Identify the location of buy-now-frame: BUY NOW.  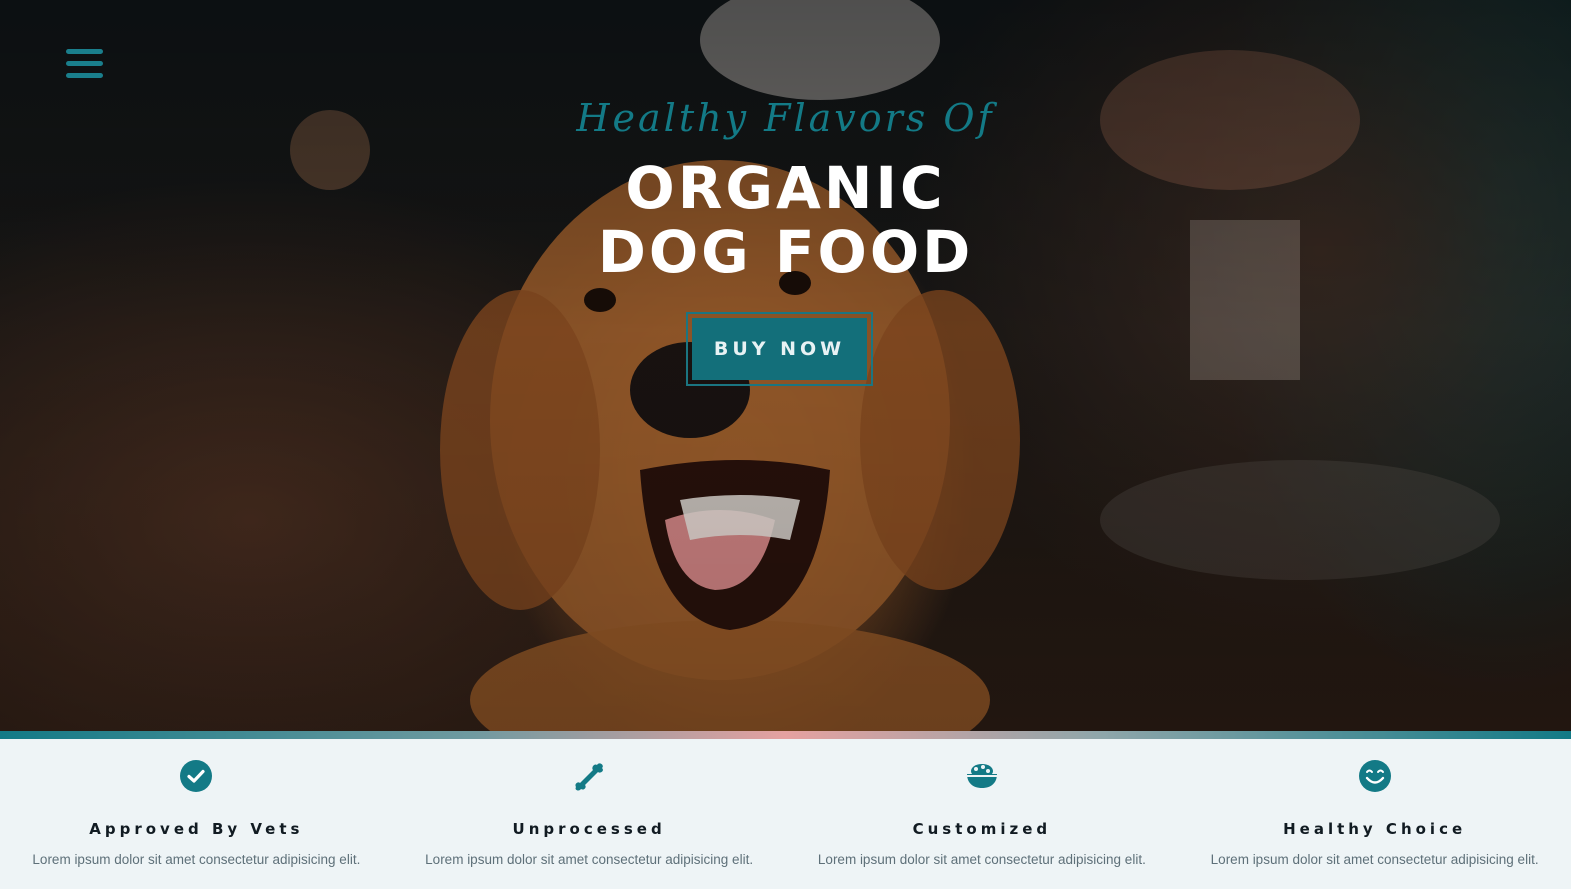
(779, 349).